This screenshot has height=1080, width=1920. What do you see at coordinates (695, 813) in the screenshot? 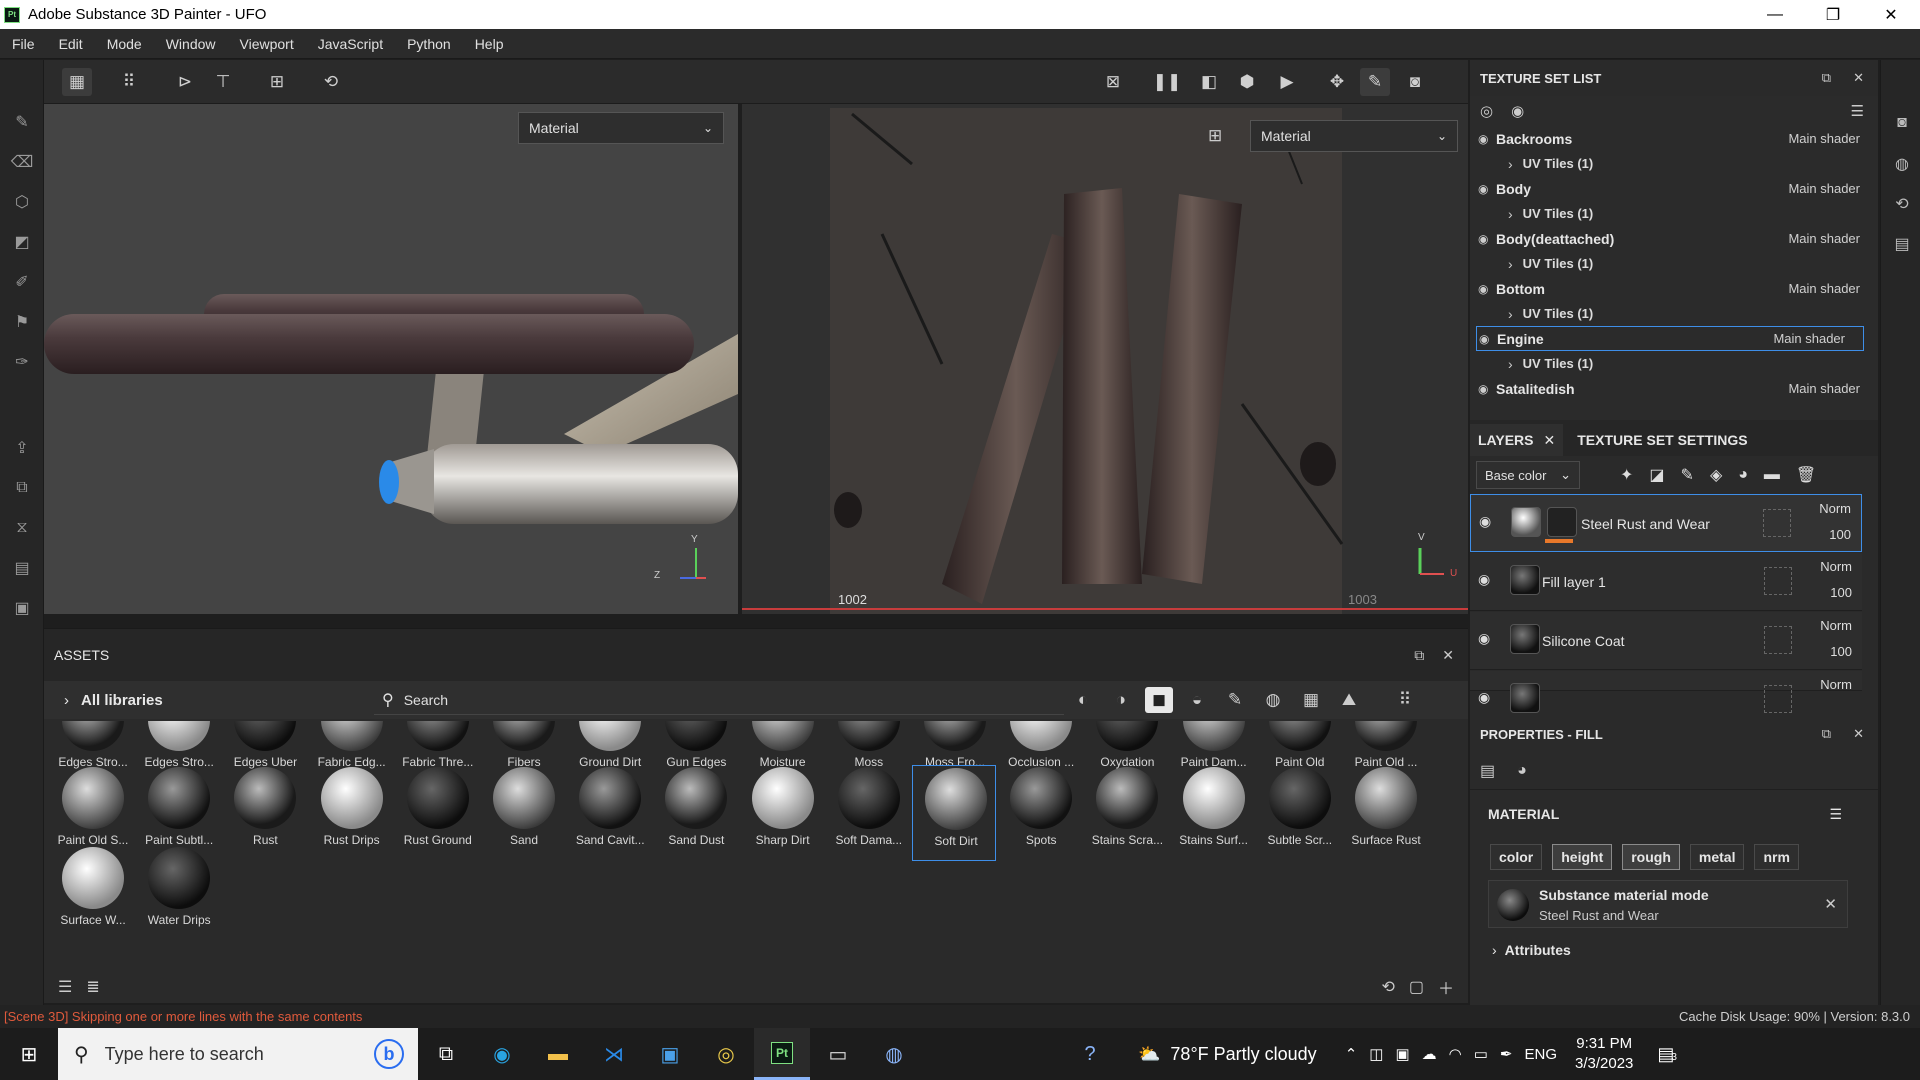
I see `asset-tile: Sand Dust` at bounding box center [695, 813].